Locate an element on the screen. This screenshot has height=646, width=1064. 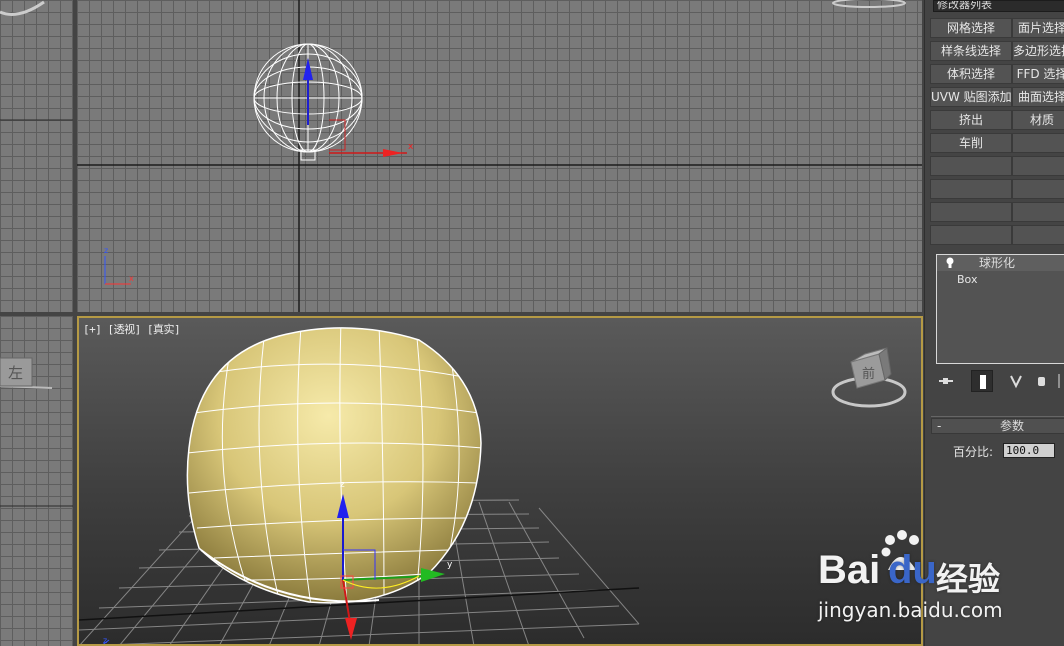
axis-label-y-persp: y is located at coordinates (450, 565).